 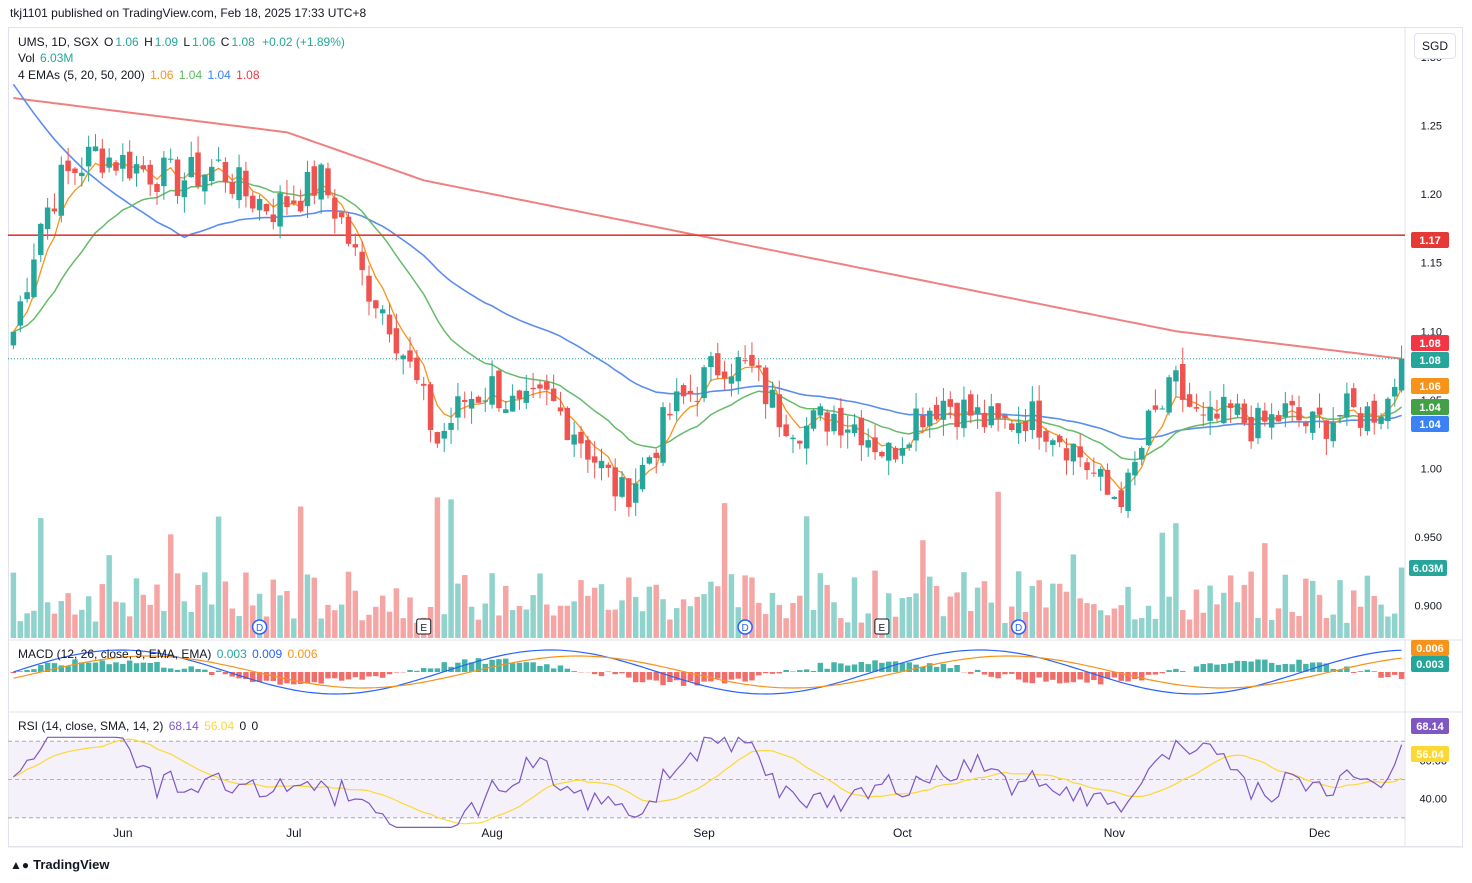 What do you see at coordinates (246, 75) in the screenshot?
I see `ema-value-3: 1.08` at bounding box center [246, 75].